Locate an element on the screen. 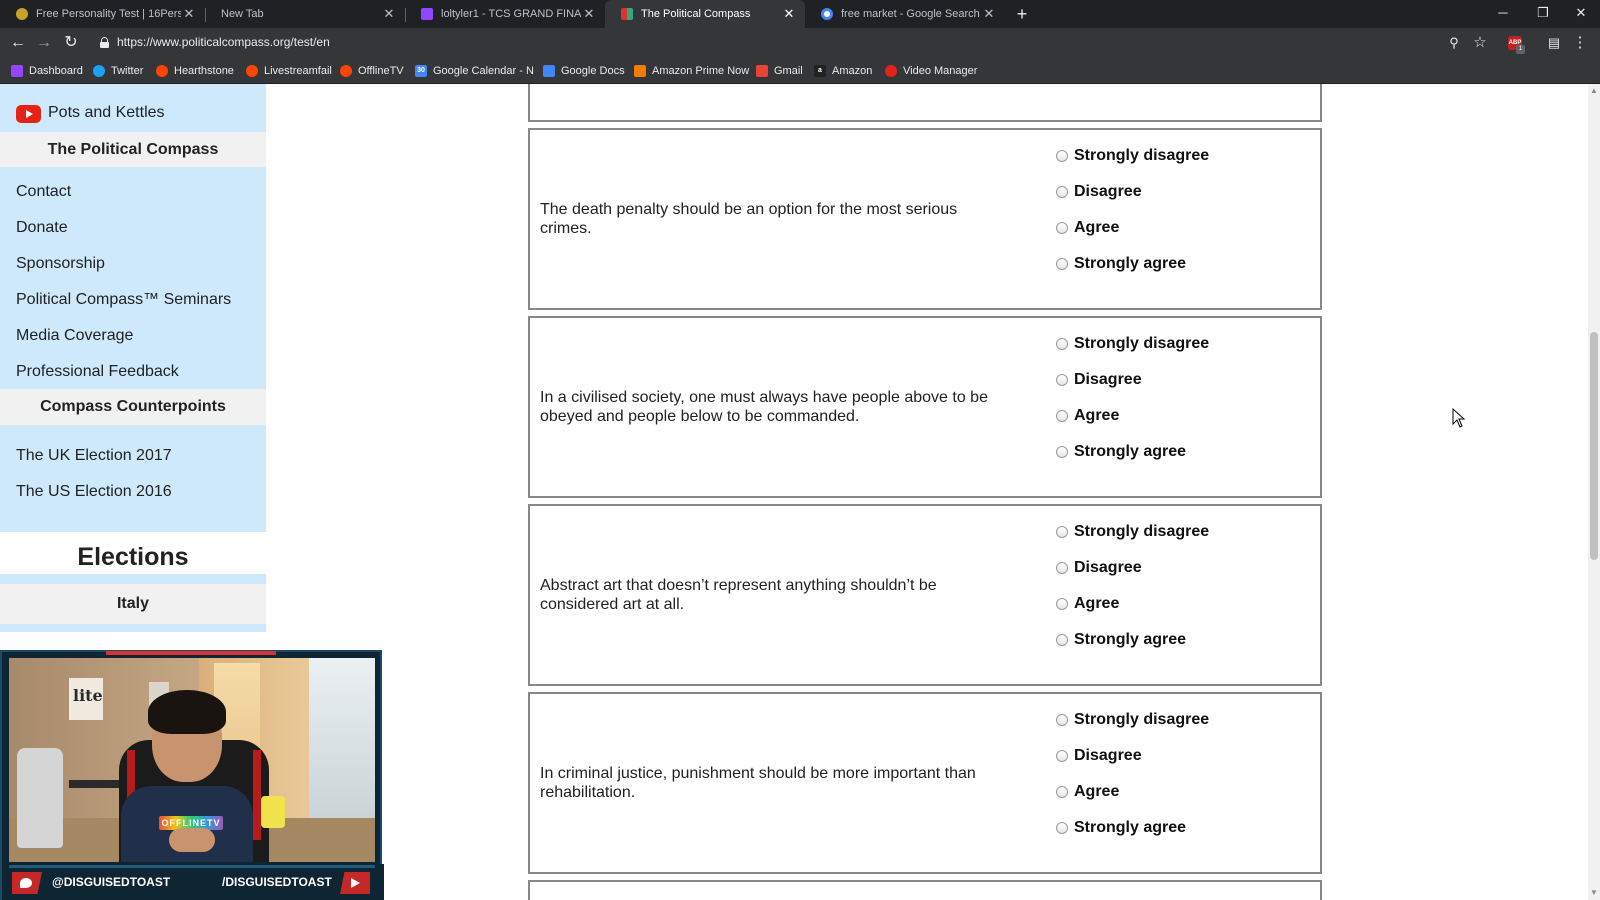 The image size is (1600, 900). tab-new-tab: New Tab ✕ is located at coordinates (305, 14).